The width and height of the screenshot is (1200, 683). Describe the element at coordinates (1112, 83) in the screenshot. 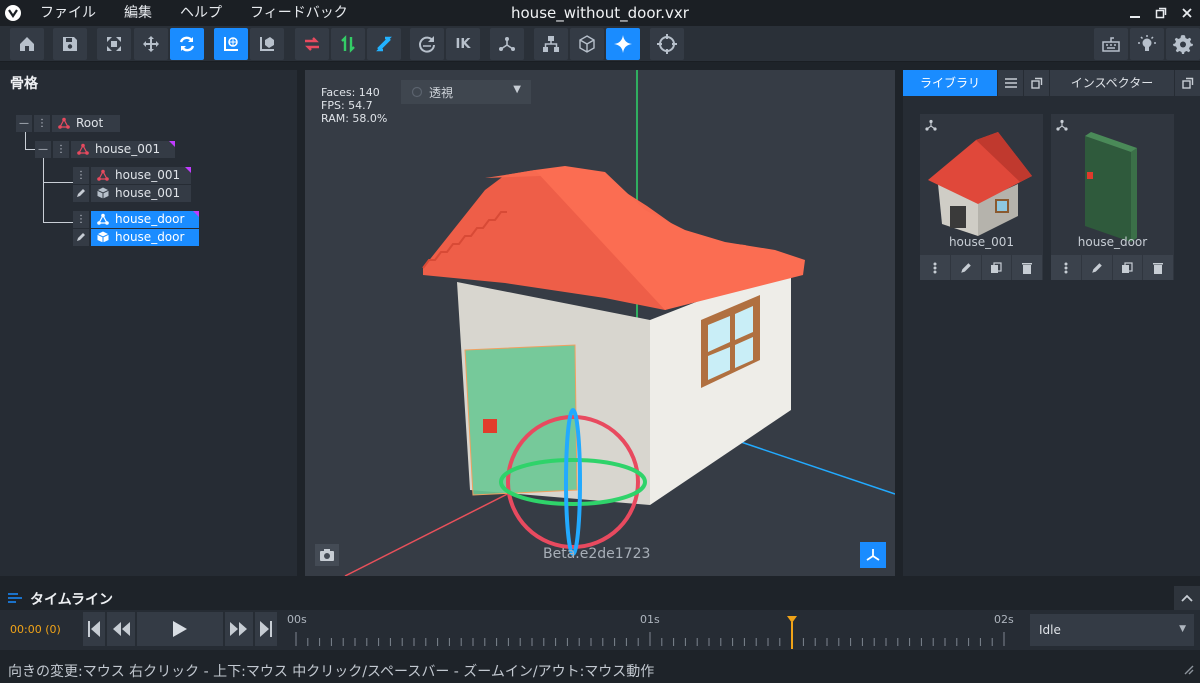

I see `tab-inspector: インスペクター` at that location.